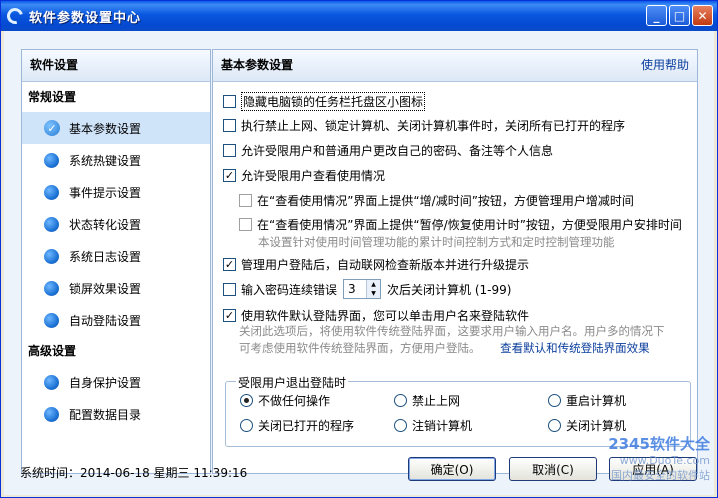  I want to click on radio-block-internet: 禁止上网, so click(427, 400).